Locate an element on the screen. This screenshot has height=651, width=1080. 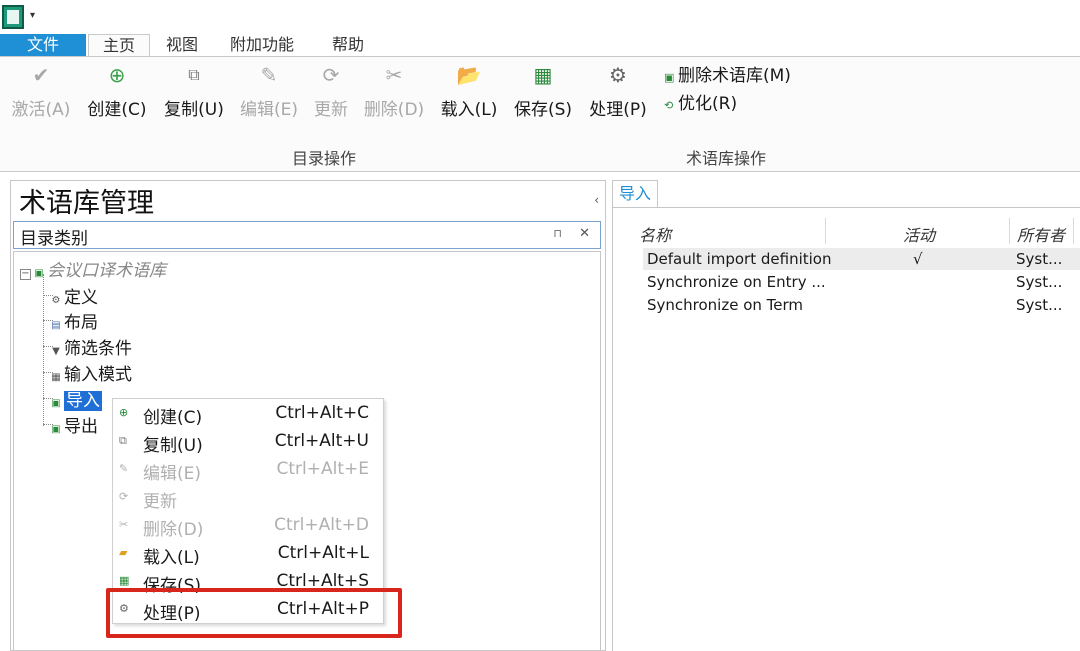
tab-home: 主页 is located at coordinates (119, 45).